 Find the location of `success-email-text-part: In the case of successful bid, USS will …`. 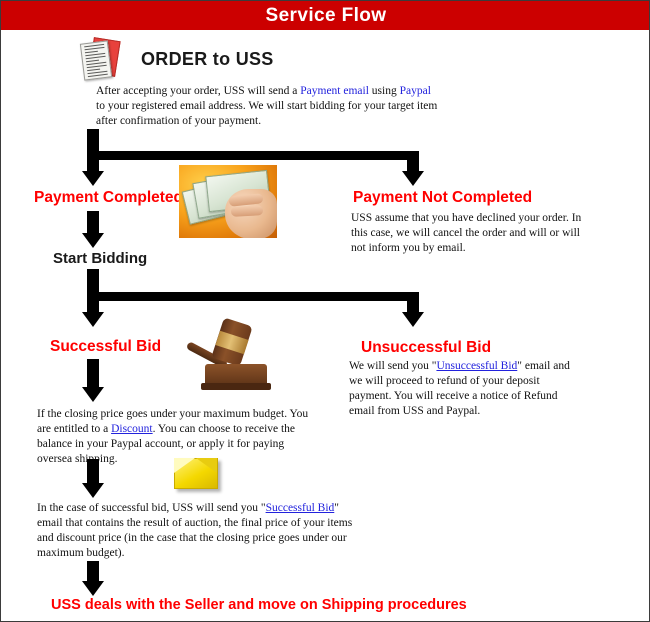

success-email-text-part: In the case of successful bid, USS will … is located at coordinates (151, 508).